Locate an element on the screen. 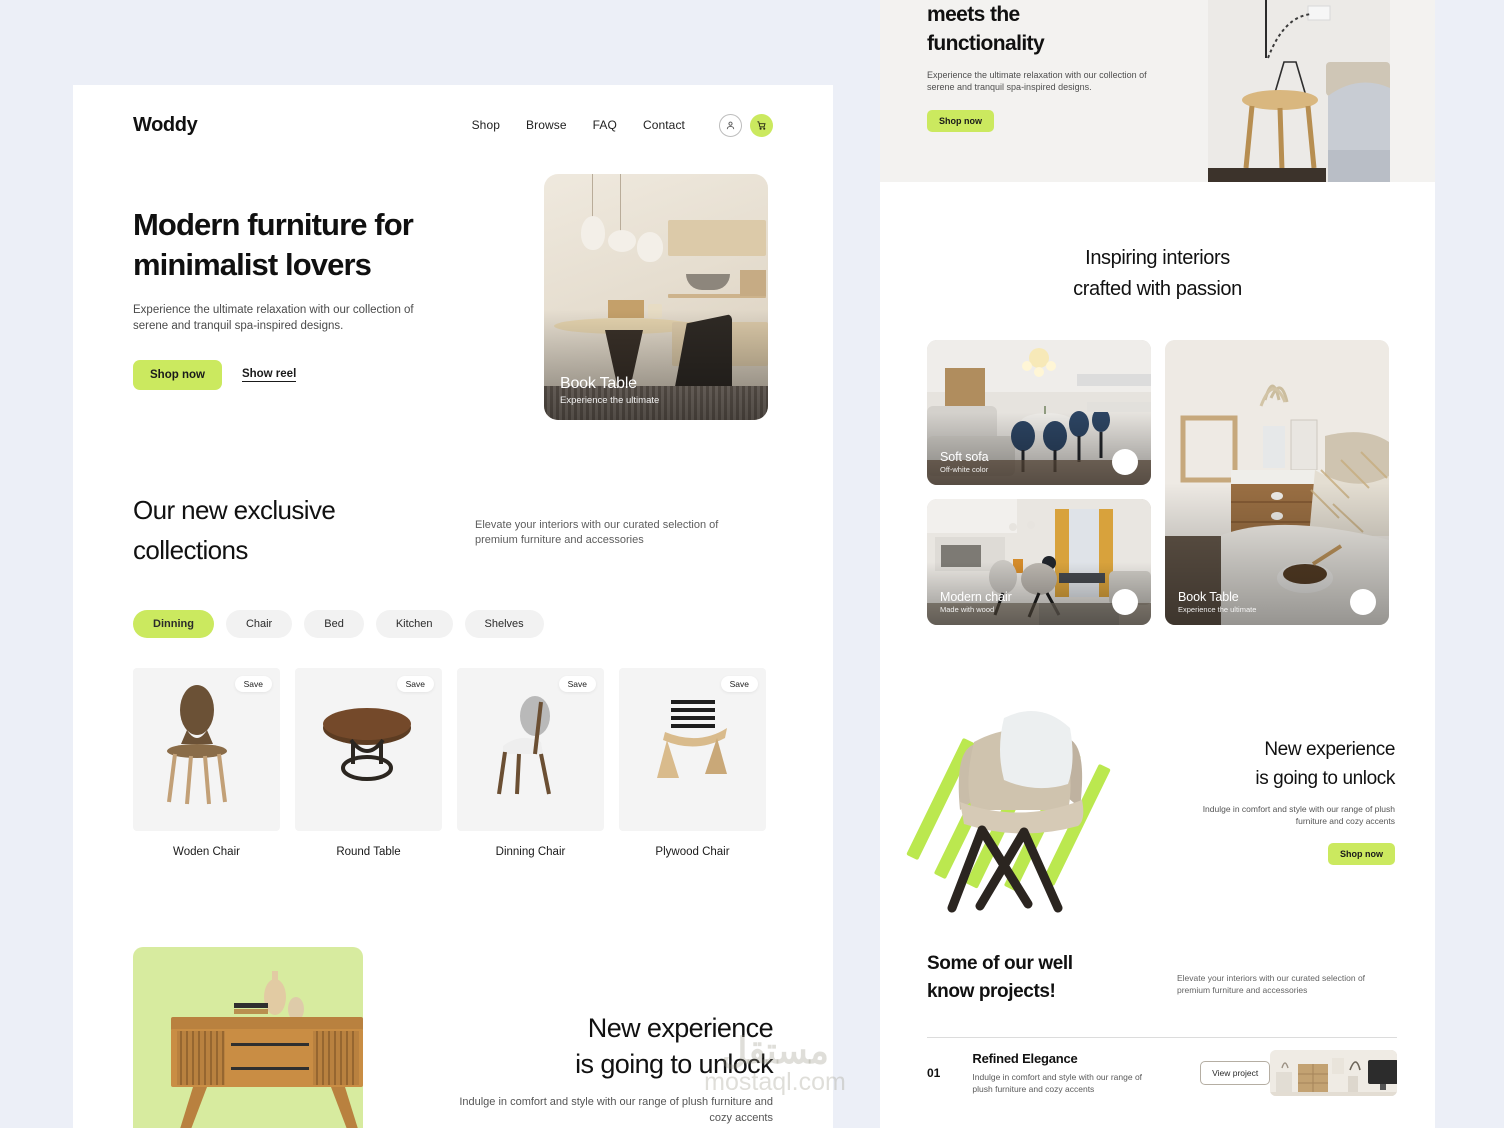 Image resolution: width=1504 pixels, height=1128 pixels. nav-link-browse: Browse is located at coordinates (546, 125).